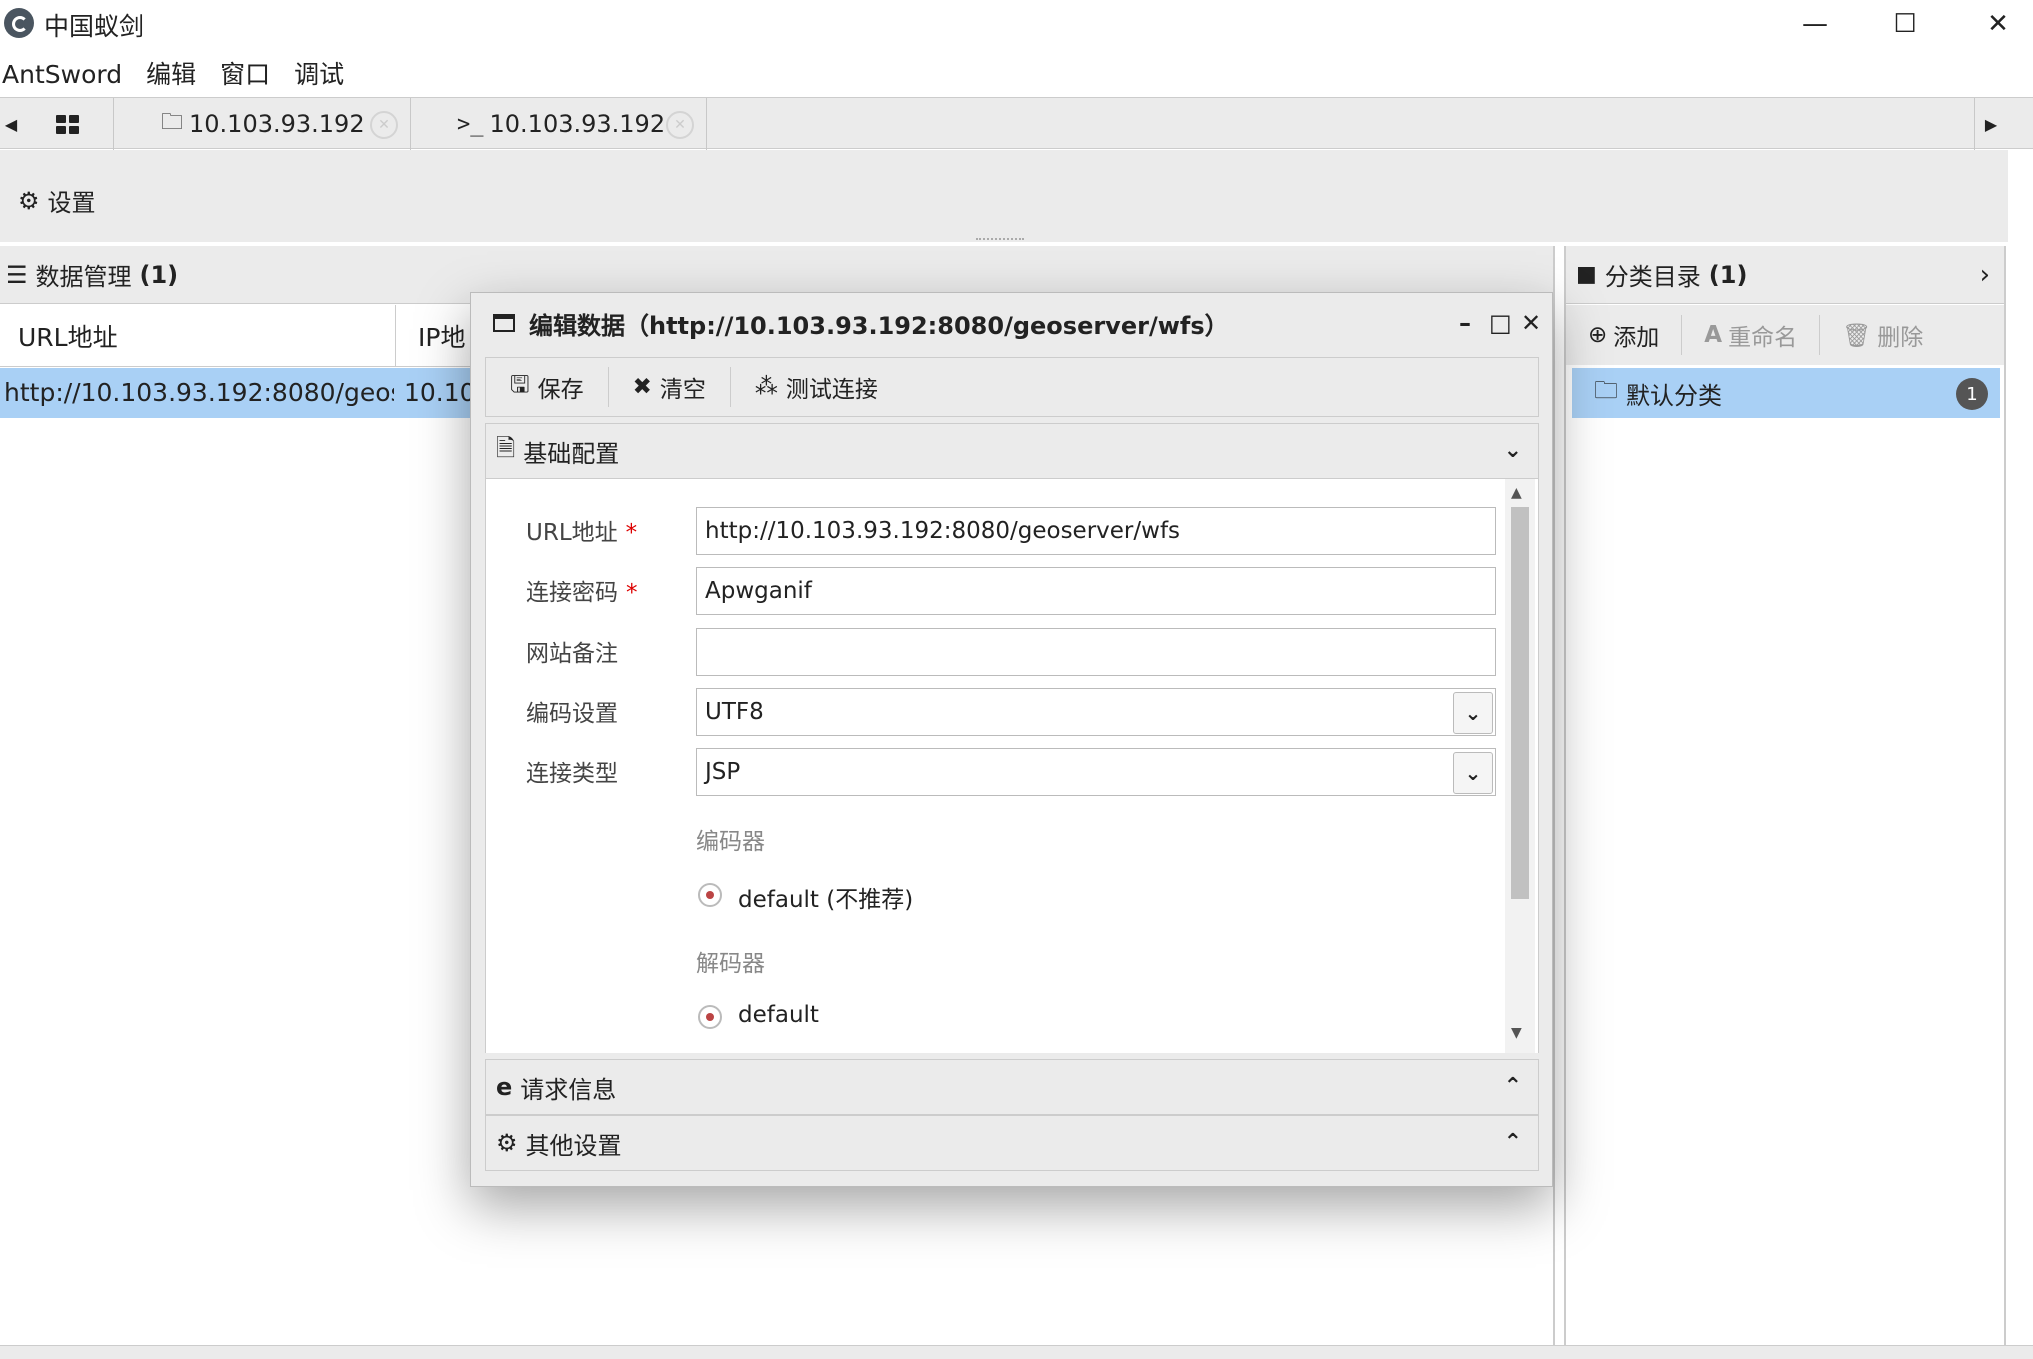 The width and height of the screenshot is (2033, 1359). I want to click on settings-bar, so click(1004, 196).